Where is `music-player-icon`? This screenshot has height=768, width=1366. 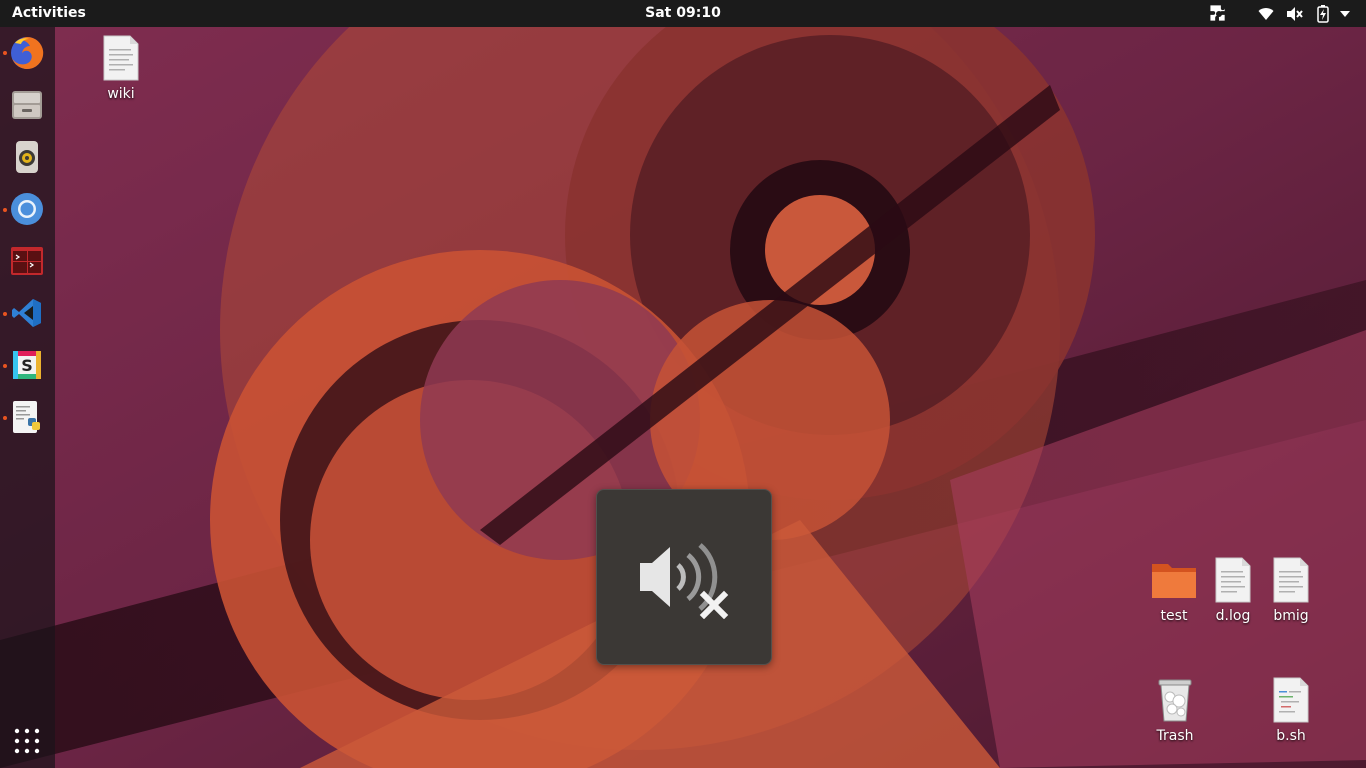
music-player-icon is located at coordinates (27, 157).